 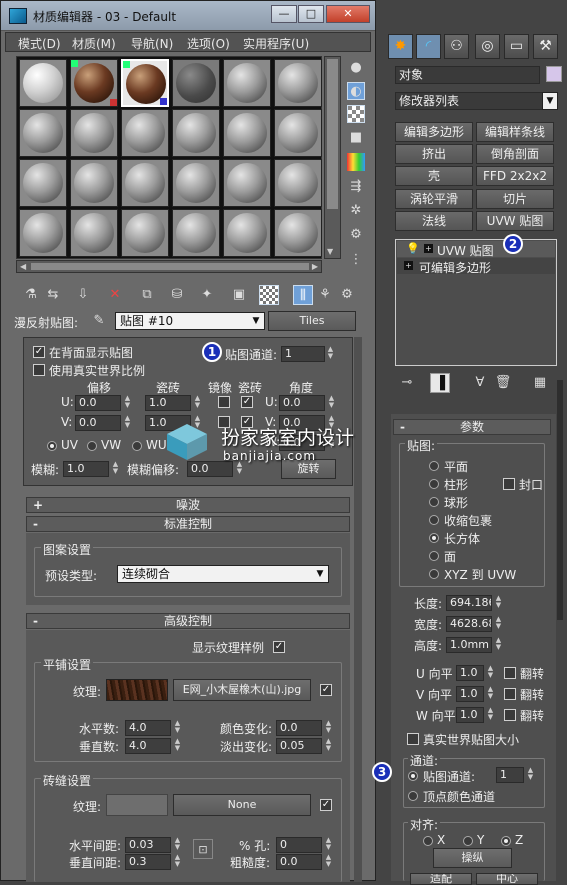 I want to click on u-offset-input: 0.0, so click(x=98, y=403).